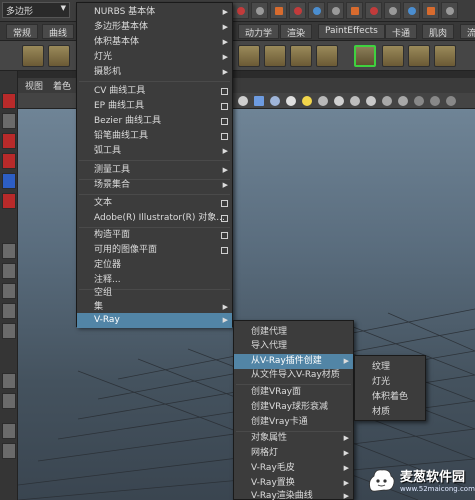  What do you see at coordinates (58, 31) in the screenshot?
I see `shelf-tab-curves: 曲线` at bounding box center [58, 31].